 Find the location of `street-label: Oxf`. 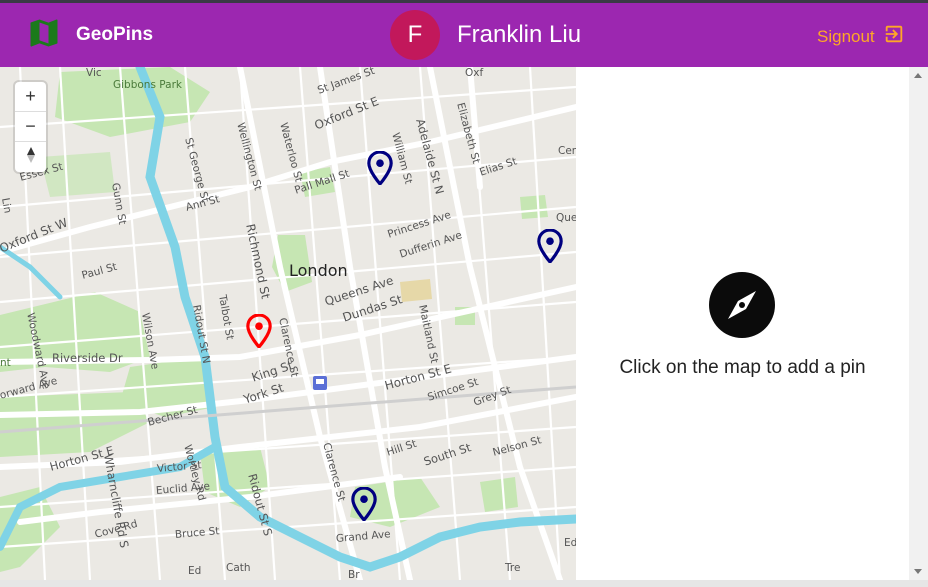

street-label: Oxf is located at coordinates (474, 73).